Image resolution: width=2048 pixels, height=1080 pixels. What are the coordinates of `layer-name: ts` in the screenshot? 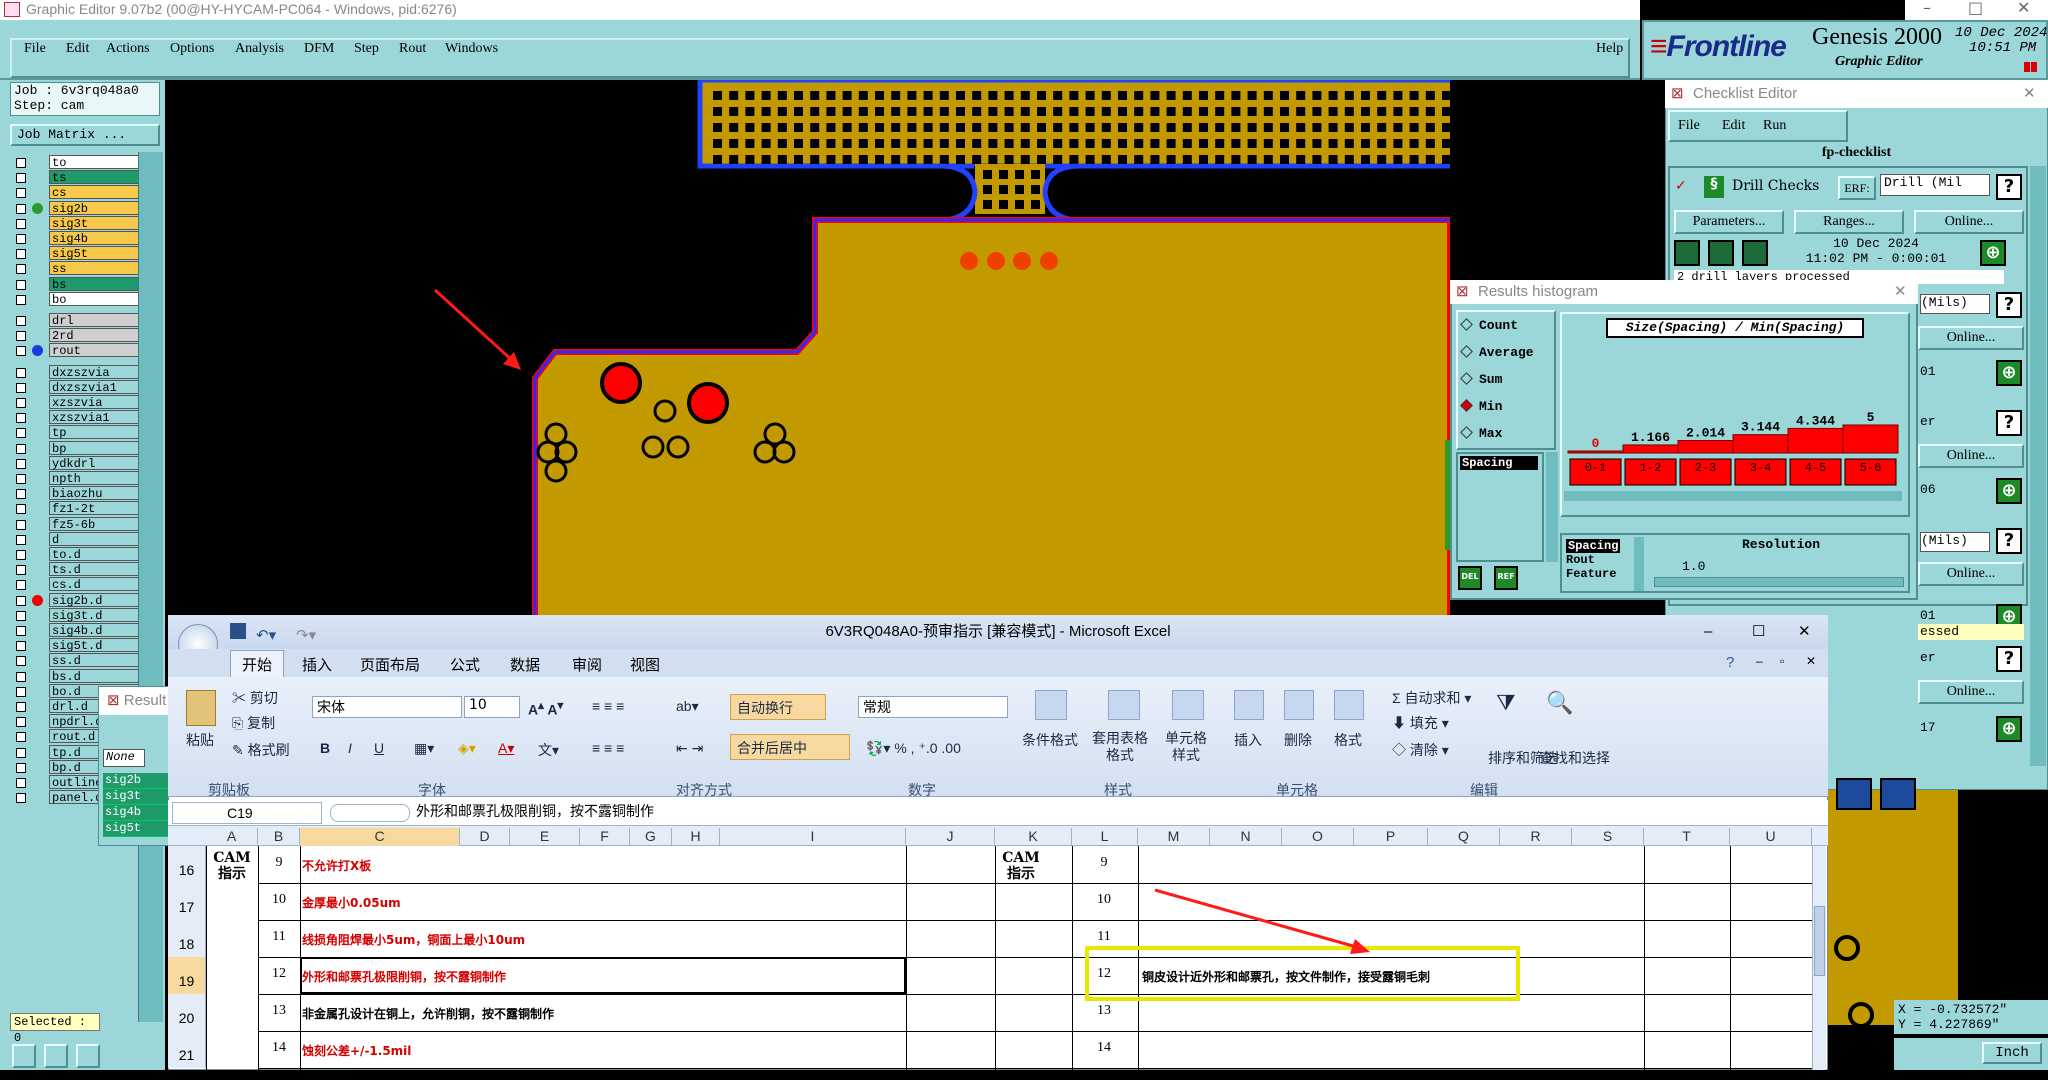 It's located at (95, 177).